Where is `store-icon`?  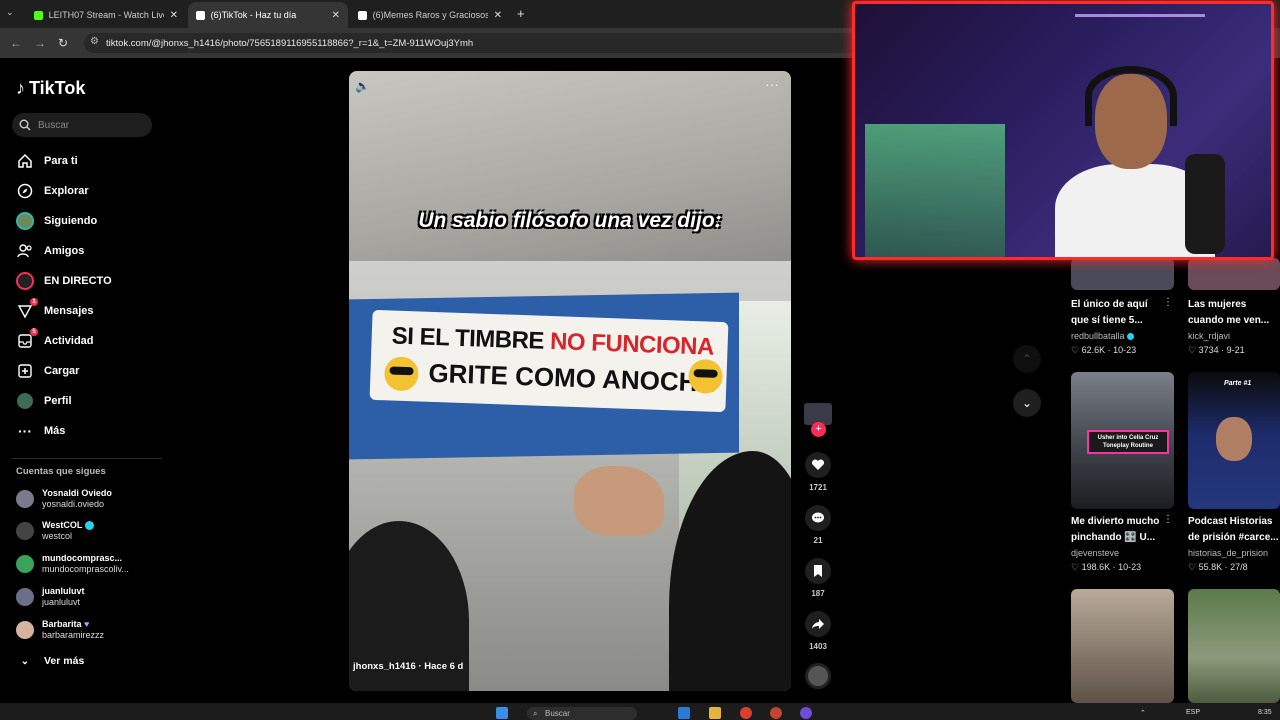 store-icon is located at coordinates (684, 713).